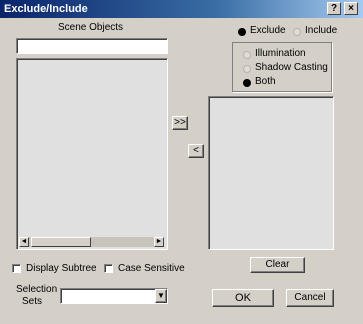  I want to click on help-button: ?, so click(334, 8).